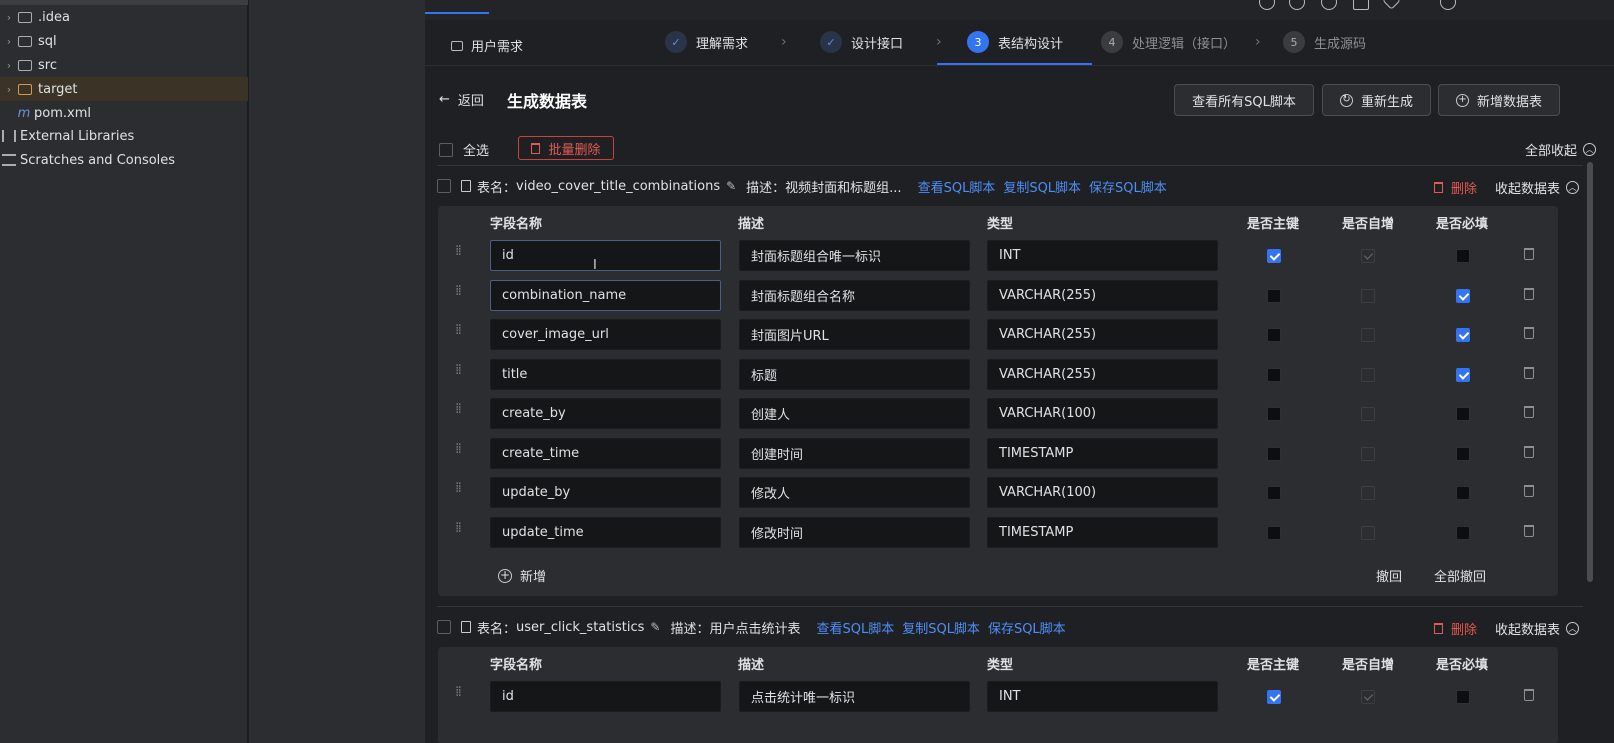 This screenshot has height=743, width=1614. Describe the element at coordinates (522, 575) in the screenshot. I see `add-field-button: + 新增` at that location.